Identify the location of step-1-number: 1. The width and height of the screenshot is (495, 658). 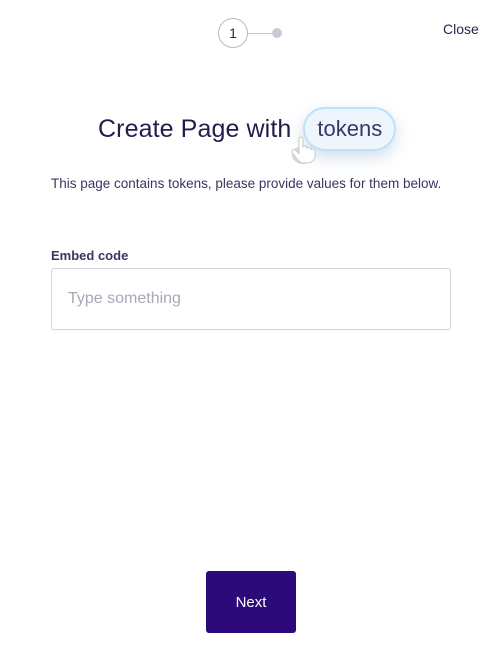
(233, 33).